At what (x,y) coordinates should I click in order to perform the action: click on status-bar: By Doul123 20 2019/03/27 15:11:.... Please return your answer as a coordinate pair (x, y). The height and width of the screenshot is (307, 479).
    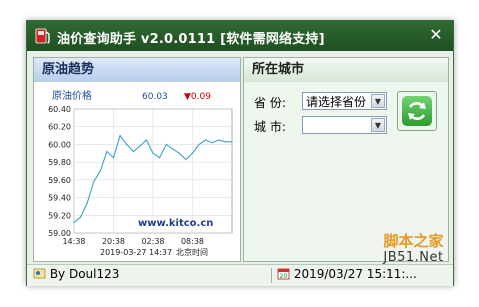
    Looking at the image, I should click on (240, 275).